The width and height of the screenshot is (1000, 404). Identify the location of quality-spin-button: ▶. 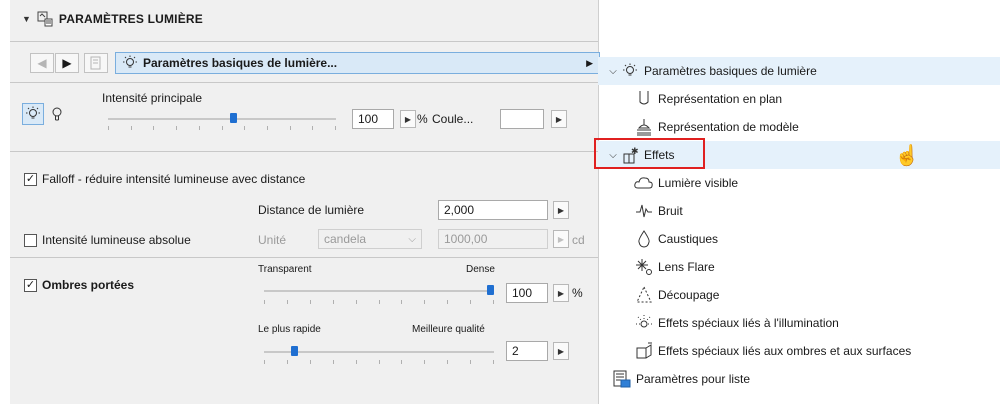
(561, 351).